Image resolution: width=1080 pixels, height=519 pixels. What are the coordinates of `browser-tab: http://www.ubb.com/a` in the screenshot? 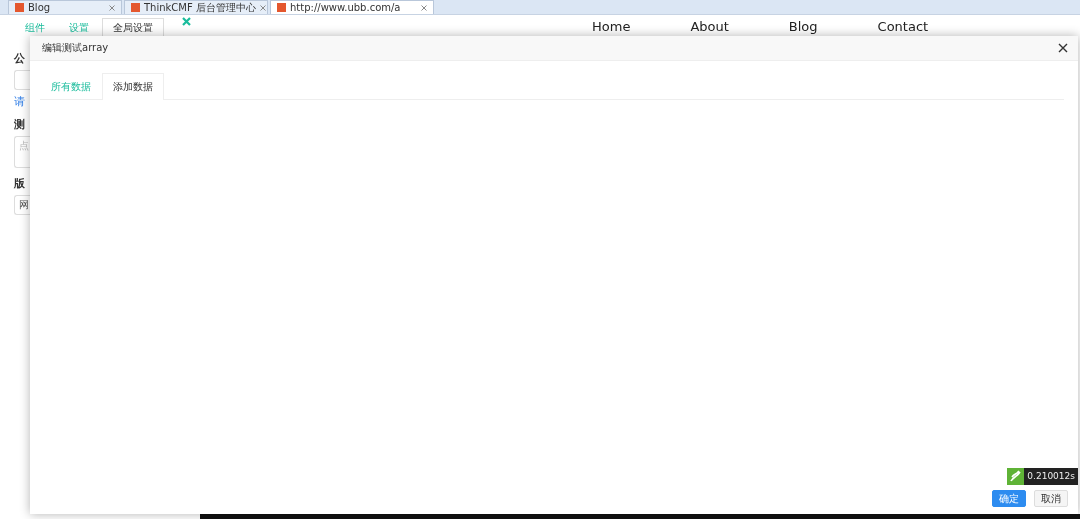 It's located at (352, 7).